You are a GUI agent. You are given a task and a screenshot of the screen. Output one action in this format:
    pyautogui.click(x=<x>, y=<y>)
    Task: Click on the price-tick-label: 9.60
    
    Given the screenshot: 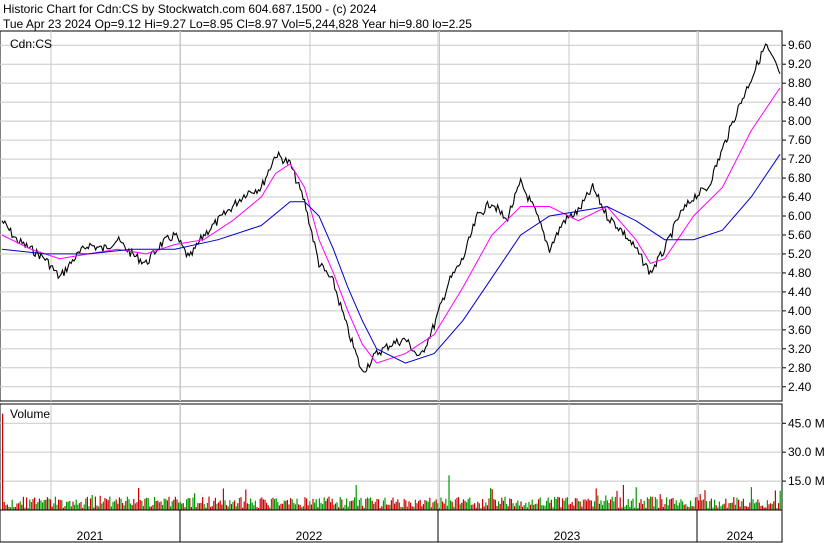 What is the action you would take?
    pyautogui.click(x=800, y=45)
    